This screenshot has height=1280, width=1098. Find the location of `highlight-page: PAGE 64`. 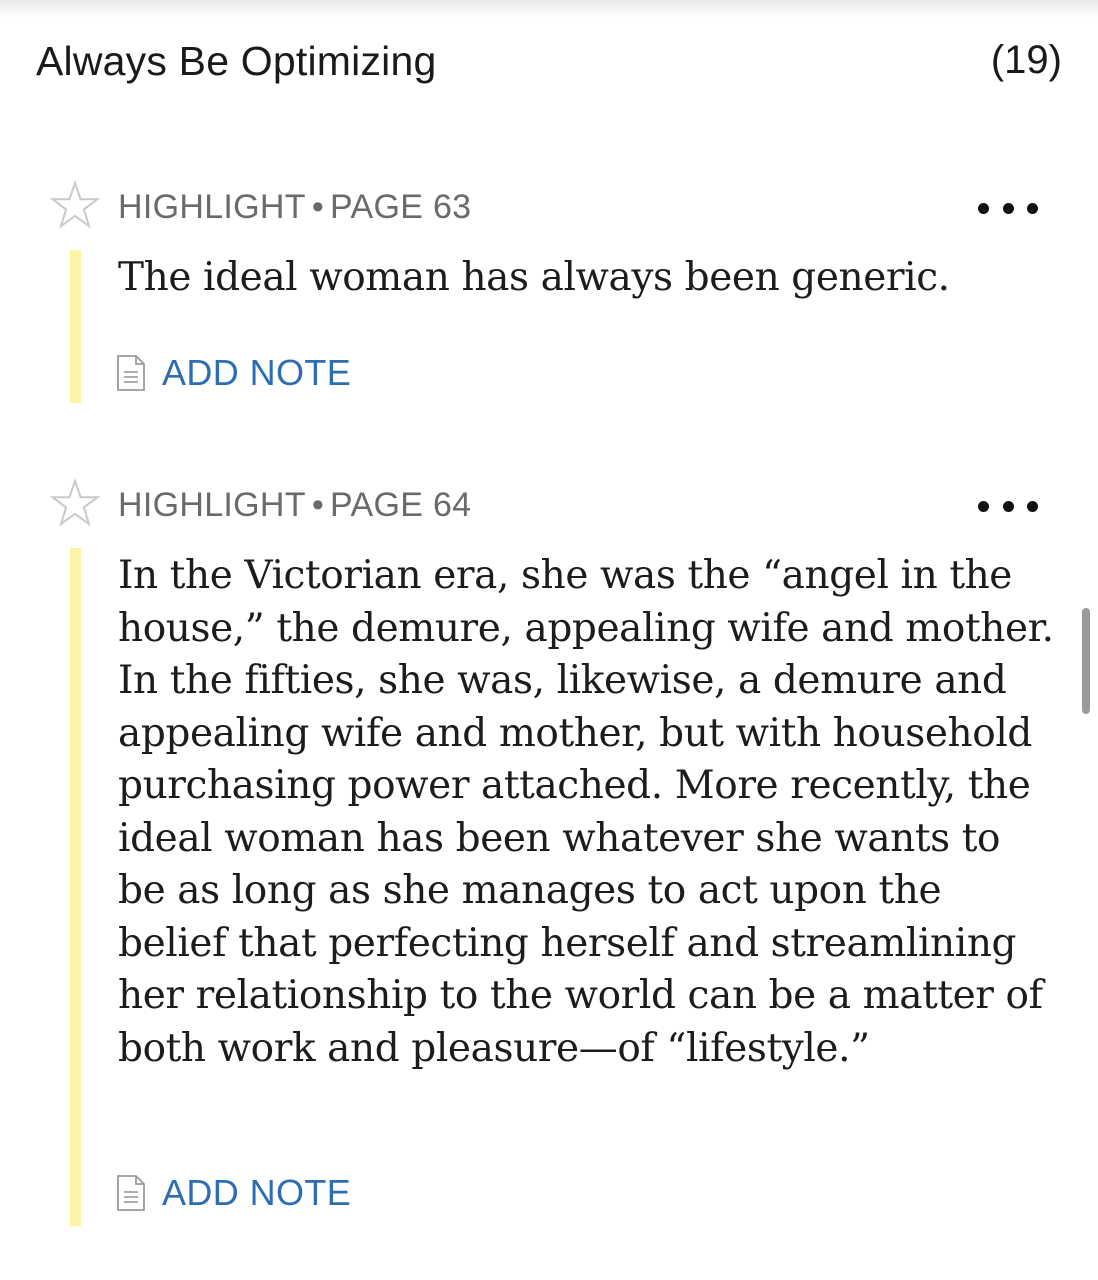

highlight-page: PAGE 64 is located at coordinates (401, 505).